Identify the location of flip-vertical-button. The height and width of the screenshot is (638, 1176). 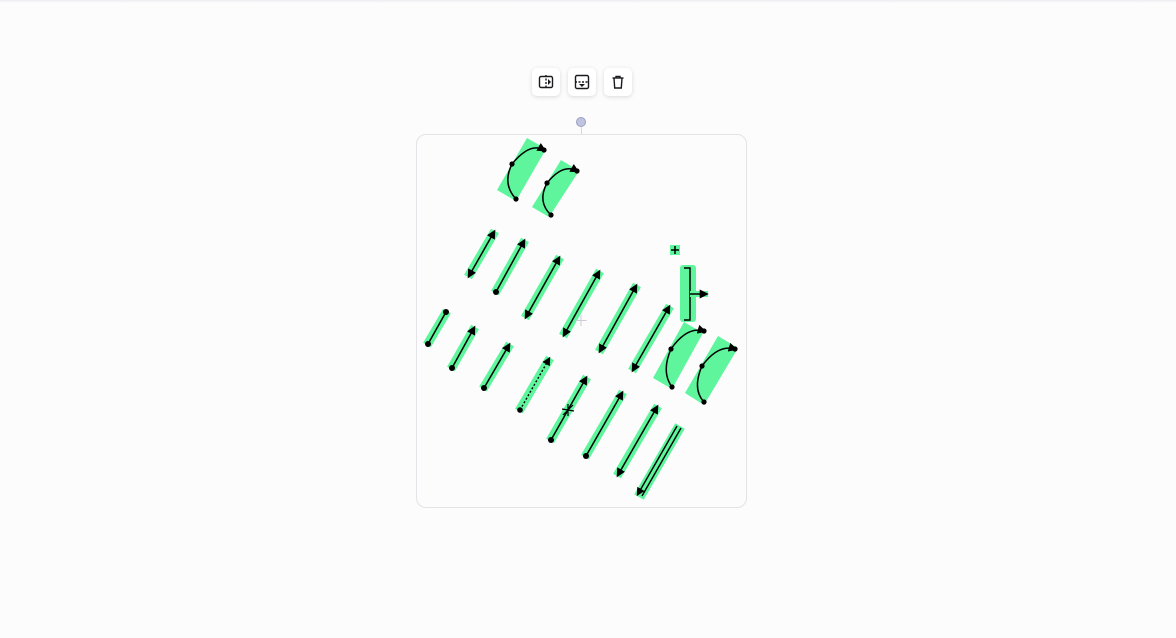
(582, 82).